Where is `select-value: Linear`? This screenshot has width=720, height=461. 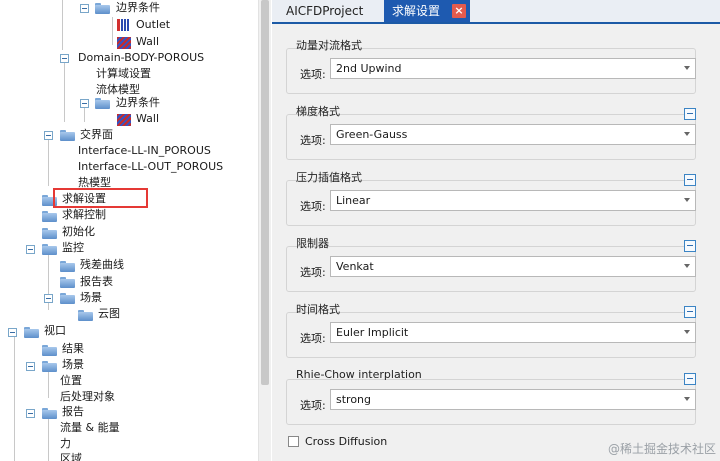 select-value: Linear is located at coordinates (353, 200).